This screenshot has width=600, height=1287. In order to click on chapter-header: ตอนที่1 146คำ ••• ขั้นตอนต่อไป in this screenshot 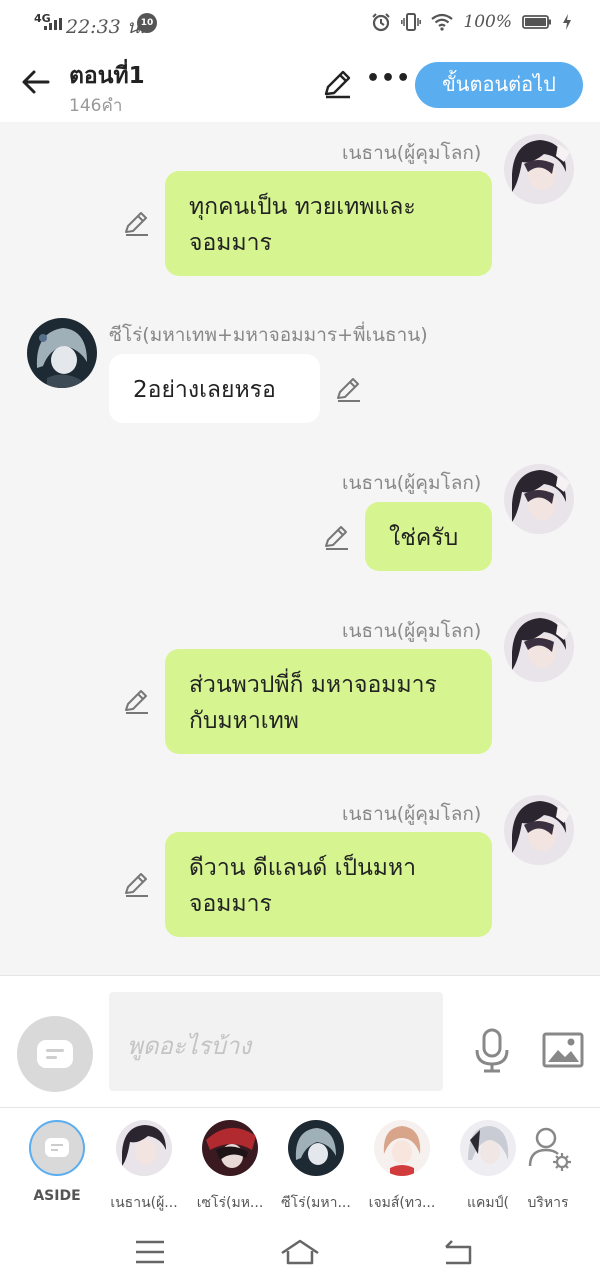, I will do `click(300, 85)`.